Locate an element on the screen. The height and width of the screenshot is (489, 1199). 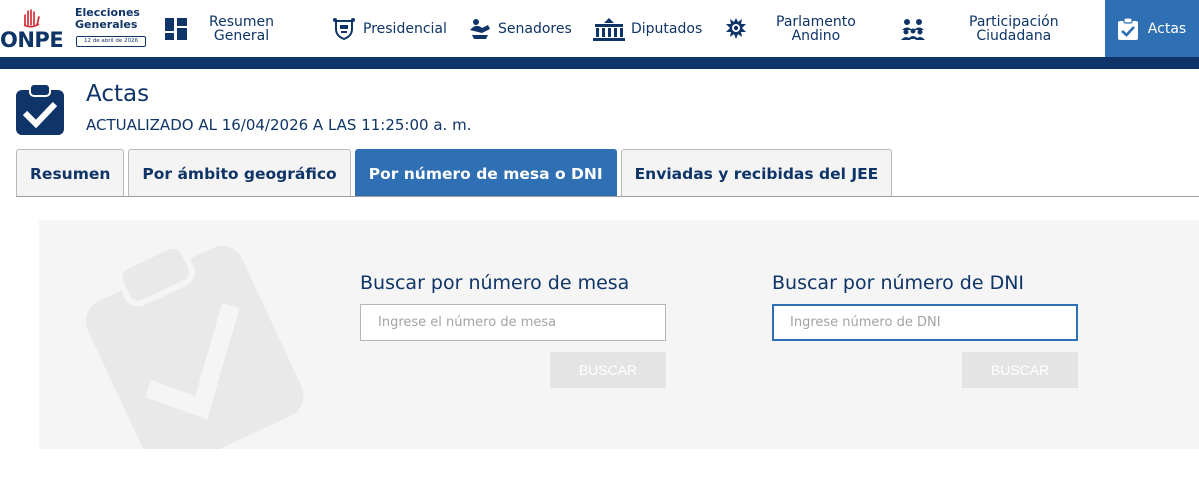
nav-label: Senadores is located at coordinates (535, 28).